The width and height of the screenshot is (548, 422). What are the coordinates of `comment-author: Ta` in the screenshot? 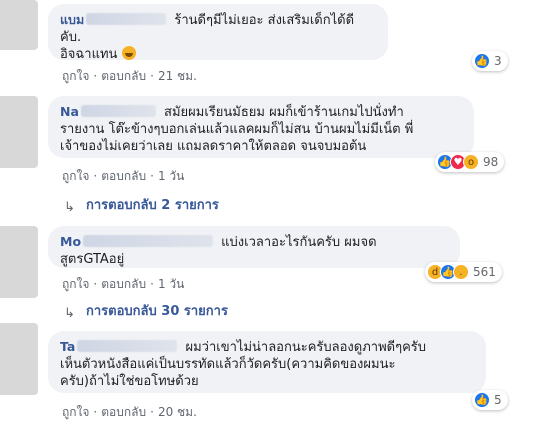 It's located at (67, 346).